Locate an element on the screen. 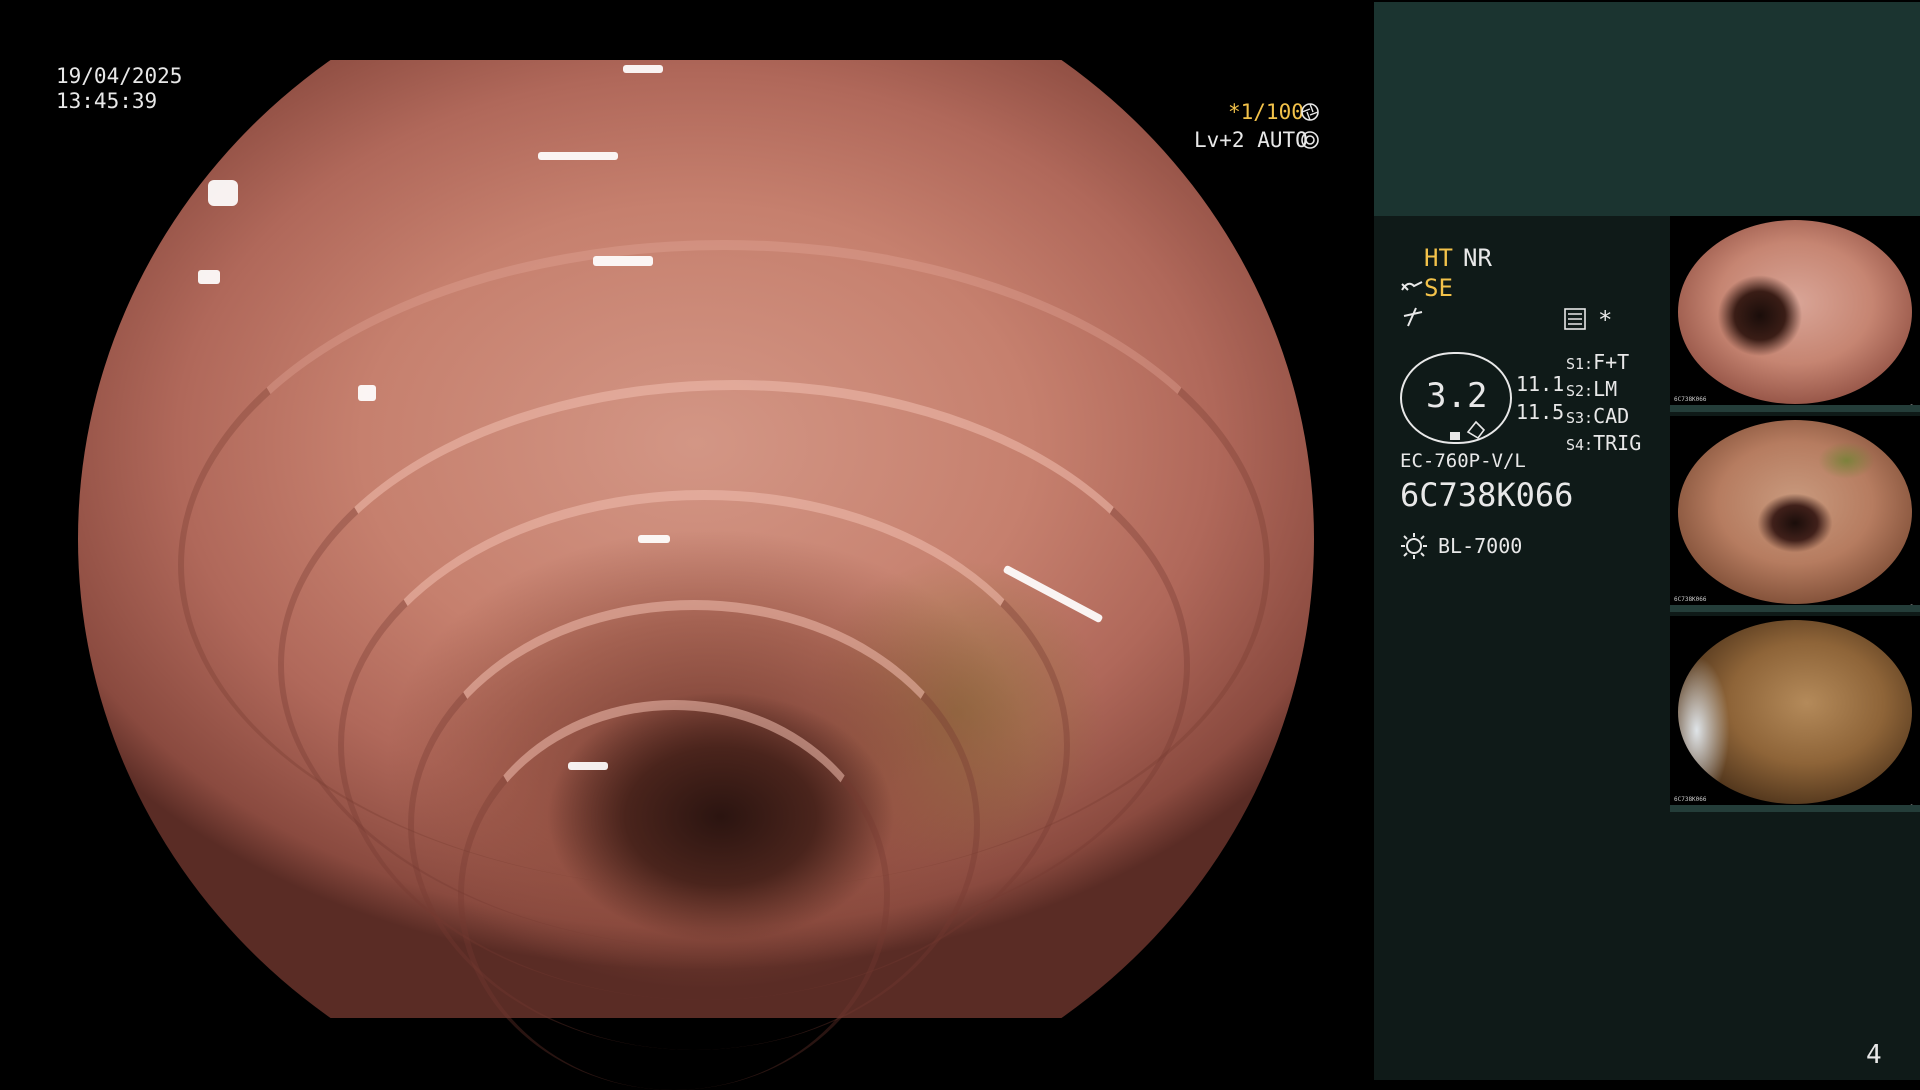 The width and height of the screenshot is (1920, 1090). scope-model: EC-760P-V/L is located at coordinates (1463, 461).